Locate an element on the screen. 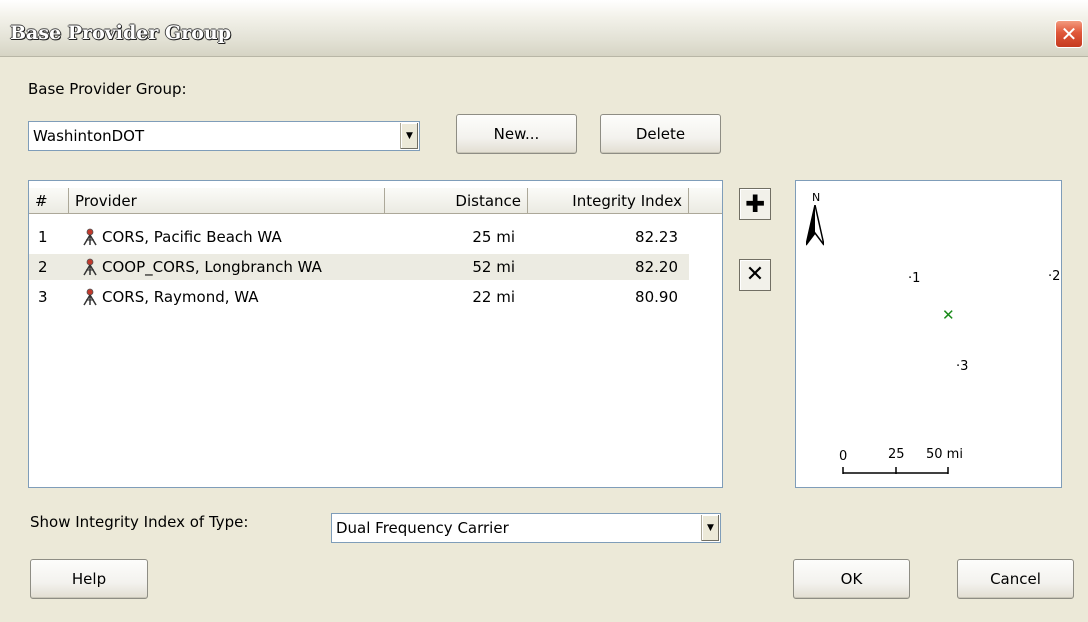 The width and height of the screenshot is (1088, 622). help-button-label: Help is located at coordinates (89, 579).